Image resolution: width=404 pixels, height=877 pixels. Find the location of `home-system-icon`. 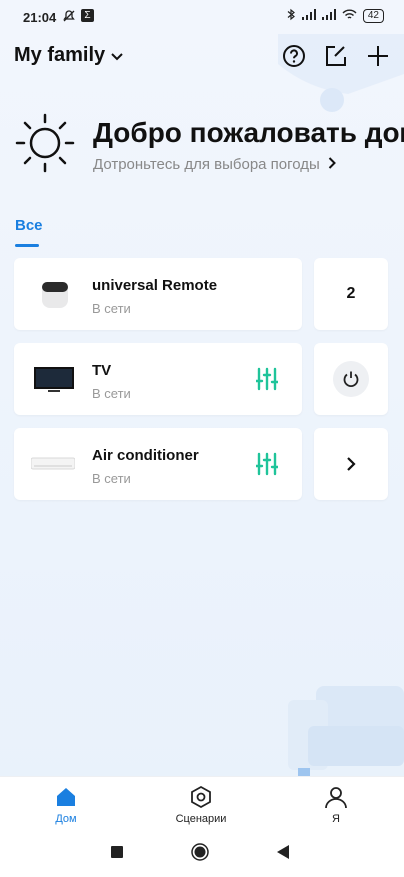

home-system-icon is located at coordinates (200, 852).